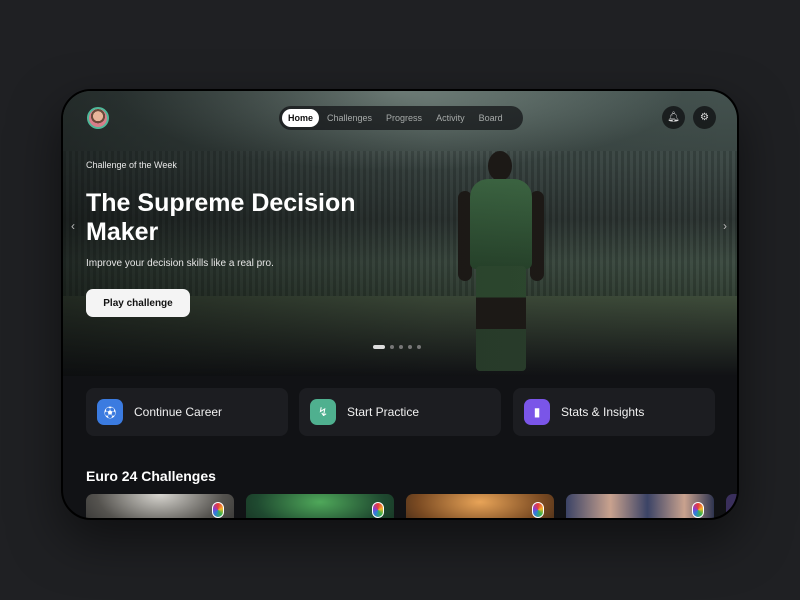 The width and height of the screenshot is (800, 600). I want to click on carousel-dots, so click(397, 347).